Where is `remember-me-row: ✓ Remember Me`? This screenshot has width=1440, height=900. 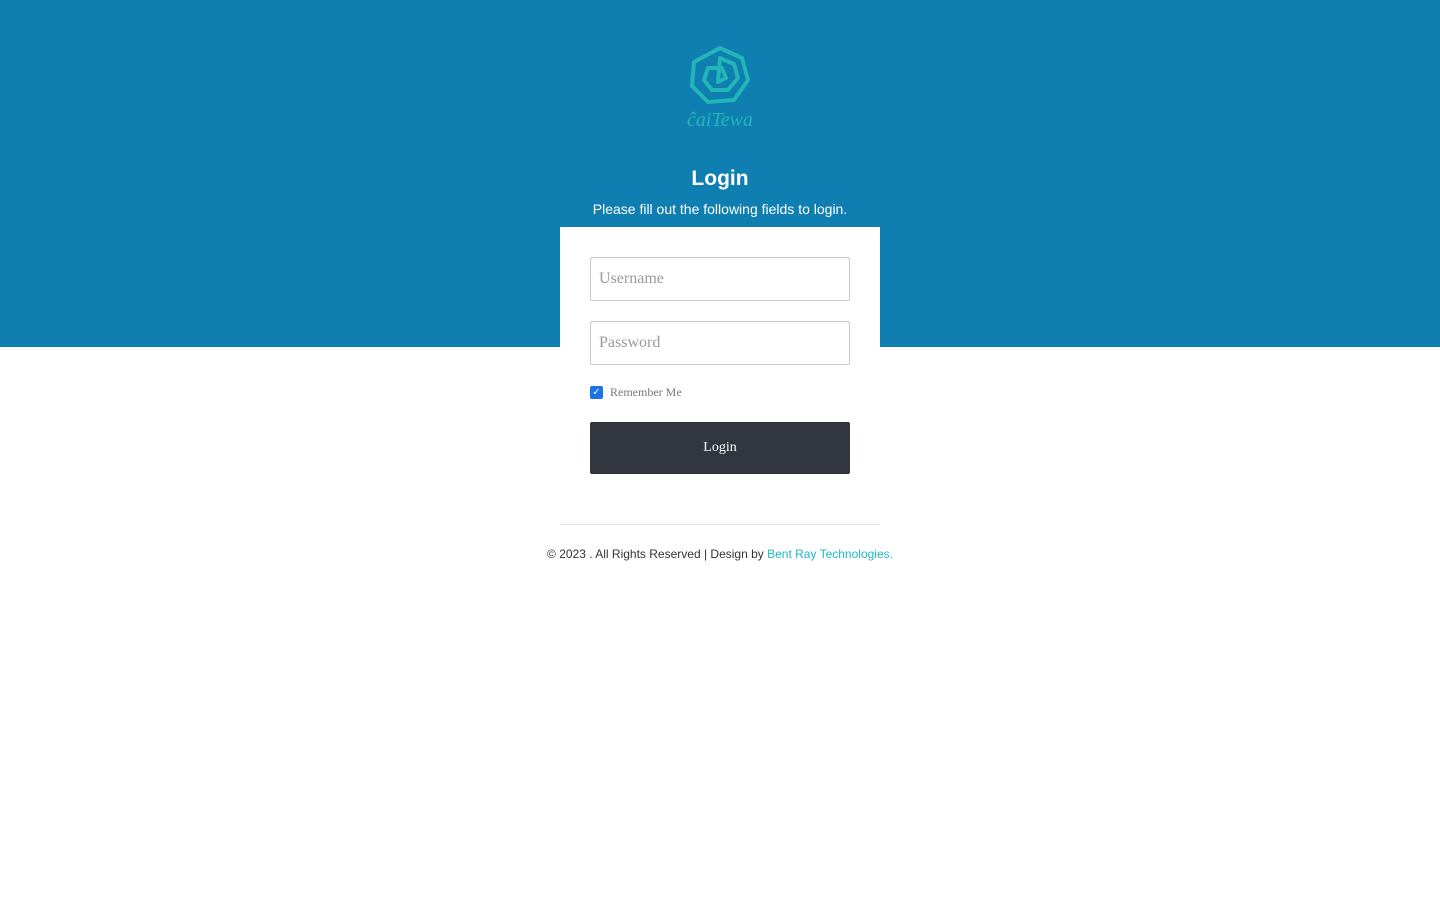
remember-me-row: ✓ Remember Me is located at coordinates (636, 392).